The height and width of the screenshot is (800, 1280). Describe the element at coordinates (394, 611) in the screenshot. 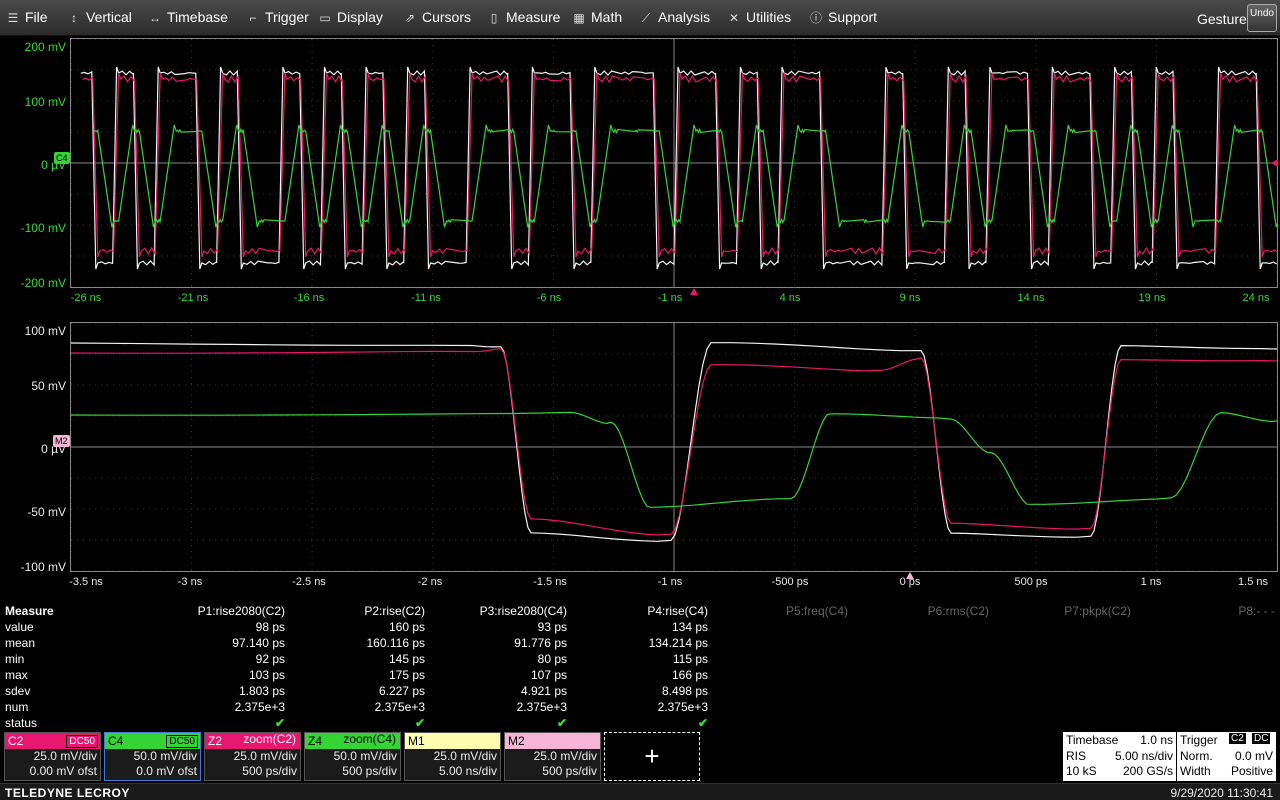

I see `measure-param-header: P2:rise(C2)` at that location.